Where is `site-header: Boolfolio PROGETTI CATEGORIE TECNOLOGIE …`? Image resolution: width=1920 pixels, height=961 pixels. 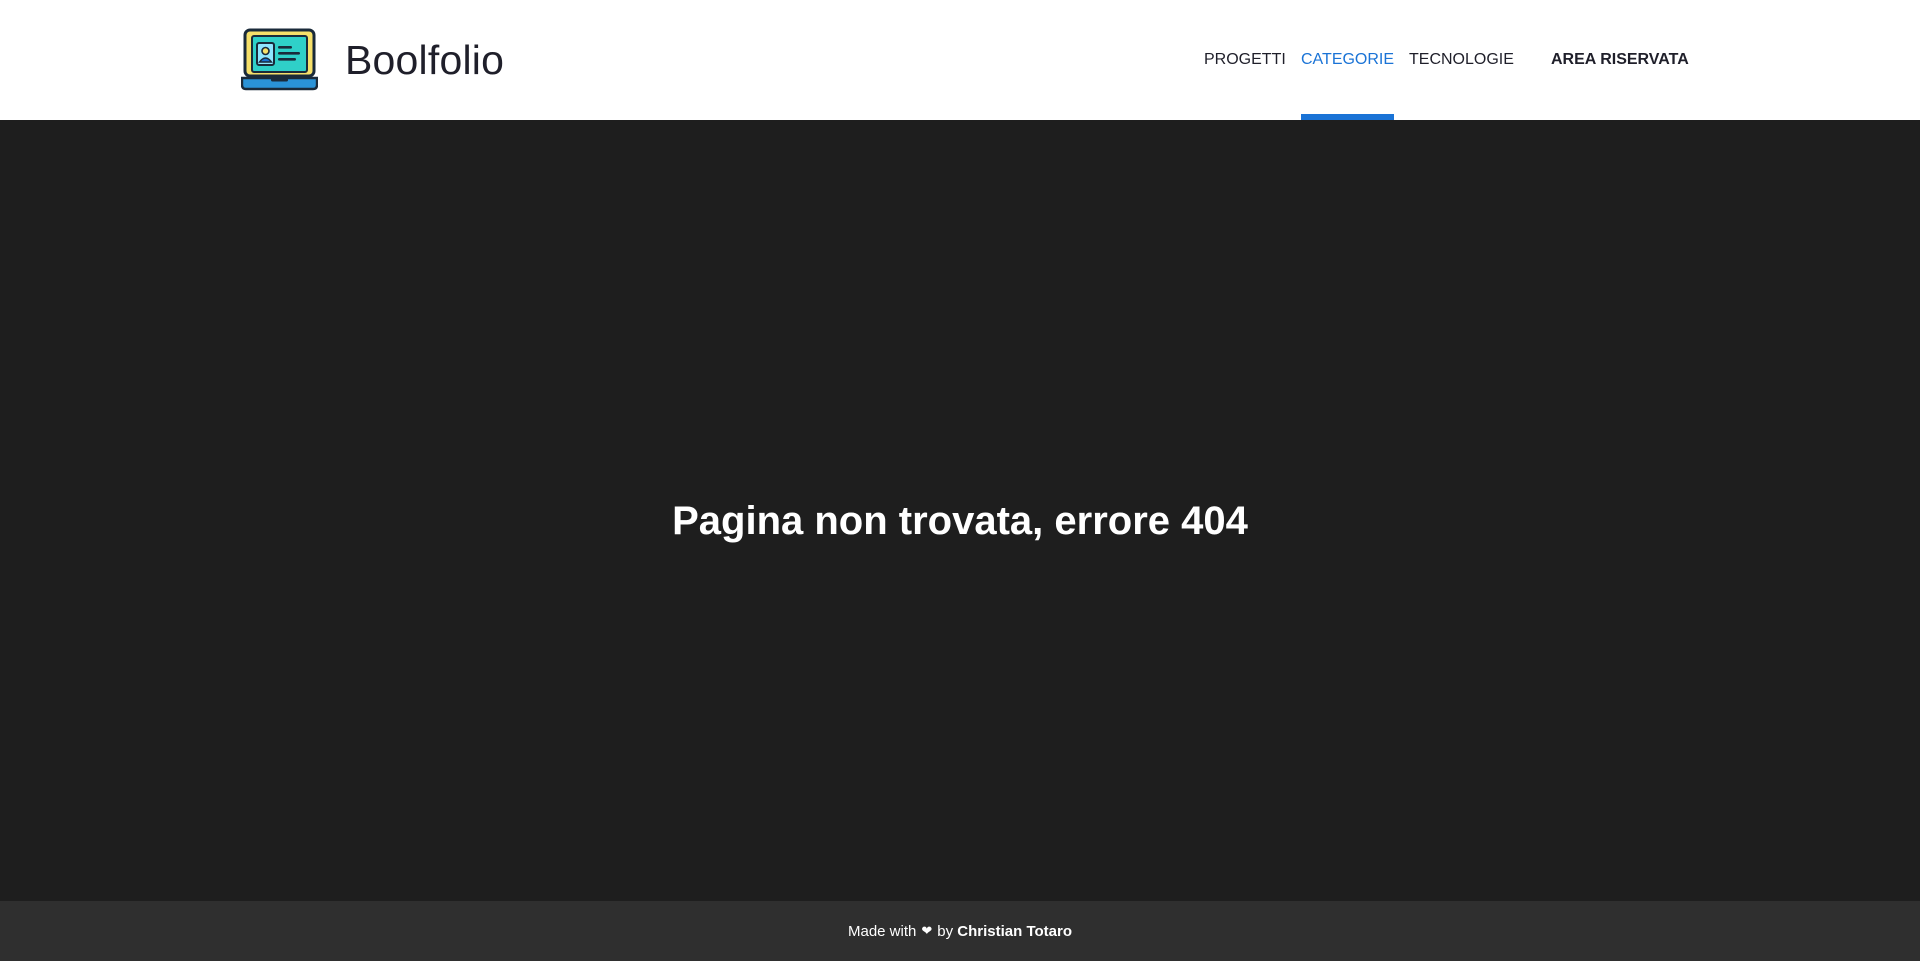 site-header: Boolfolio PROGETTI CATEGORIE TECNOLOGIE … is located at coordinates (960, 60).